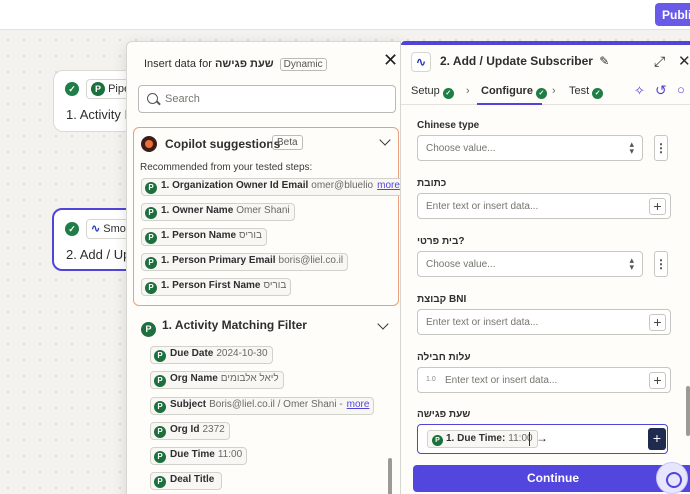  I want to click on item-value: בוריס, so click(250, 235).